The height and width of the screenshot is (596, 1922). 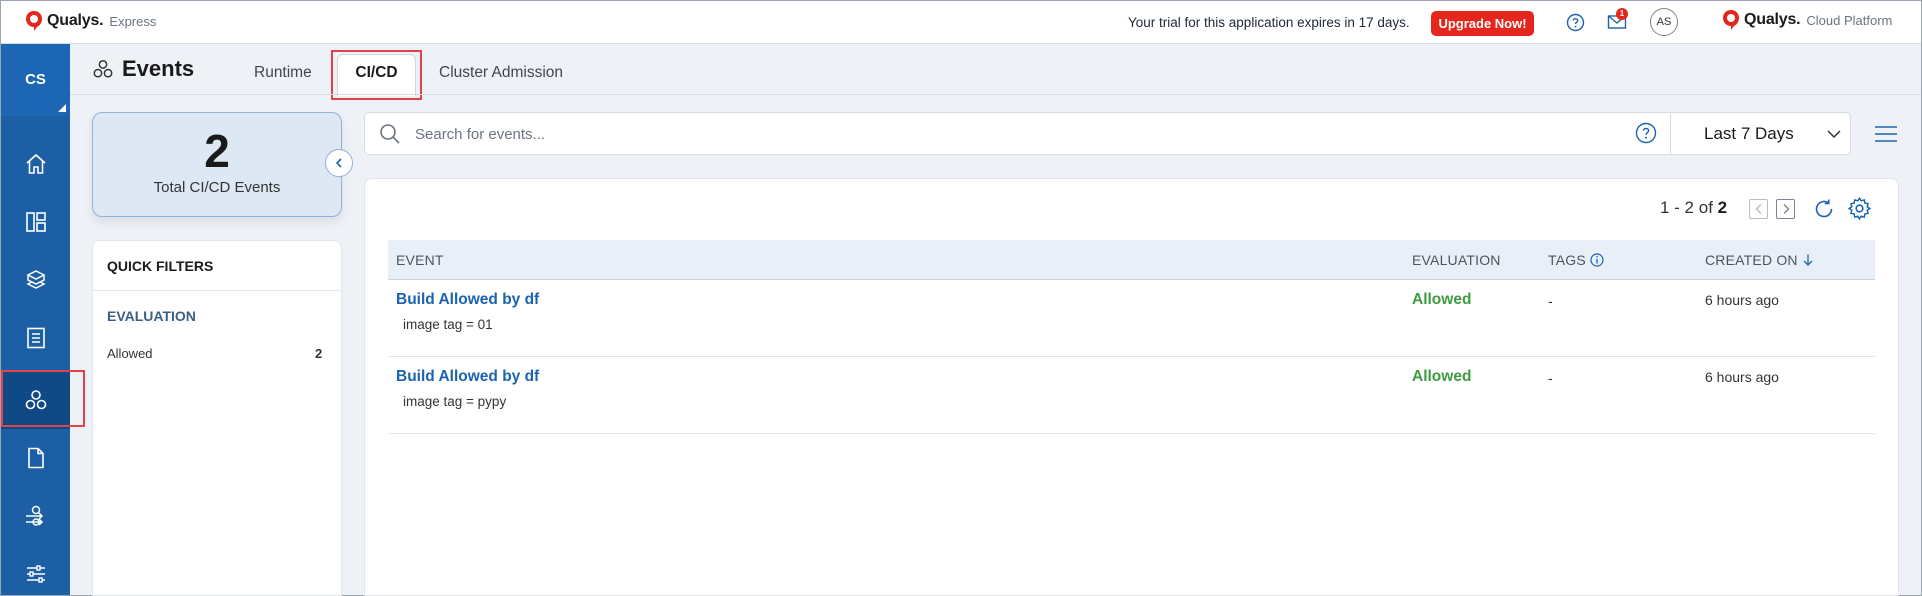 What do you see at coordinates (1597, 260) in the screenshot?
I see `info-icon` at bounding box center [1597, 260].